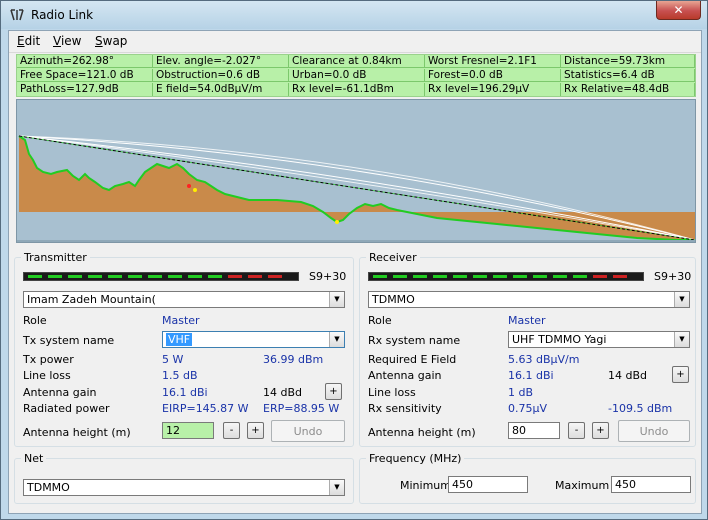 Image resolution: width=708 pixels, height=520 pixels. Describe the element at coordinates (415, 458) in the screenshot. I see `frequency-title: Frequency (MHz)` at that location.